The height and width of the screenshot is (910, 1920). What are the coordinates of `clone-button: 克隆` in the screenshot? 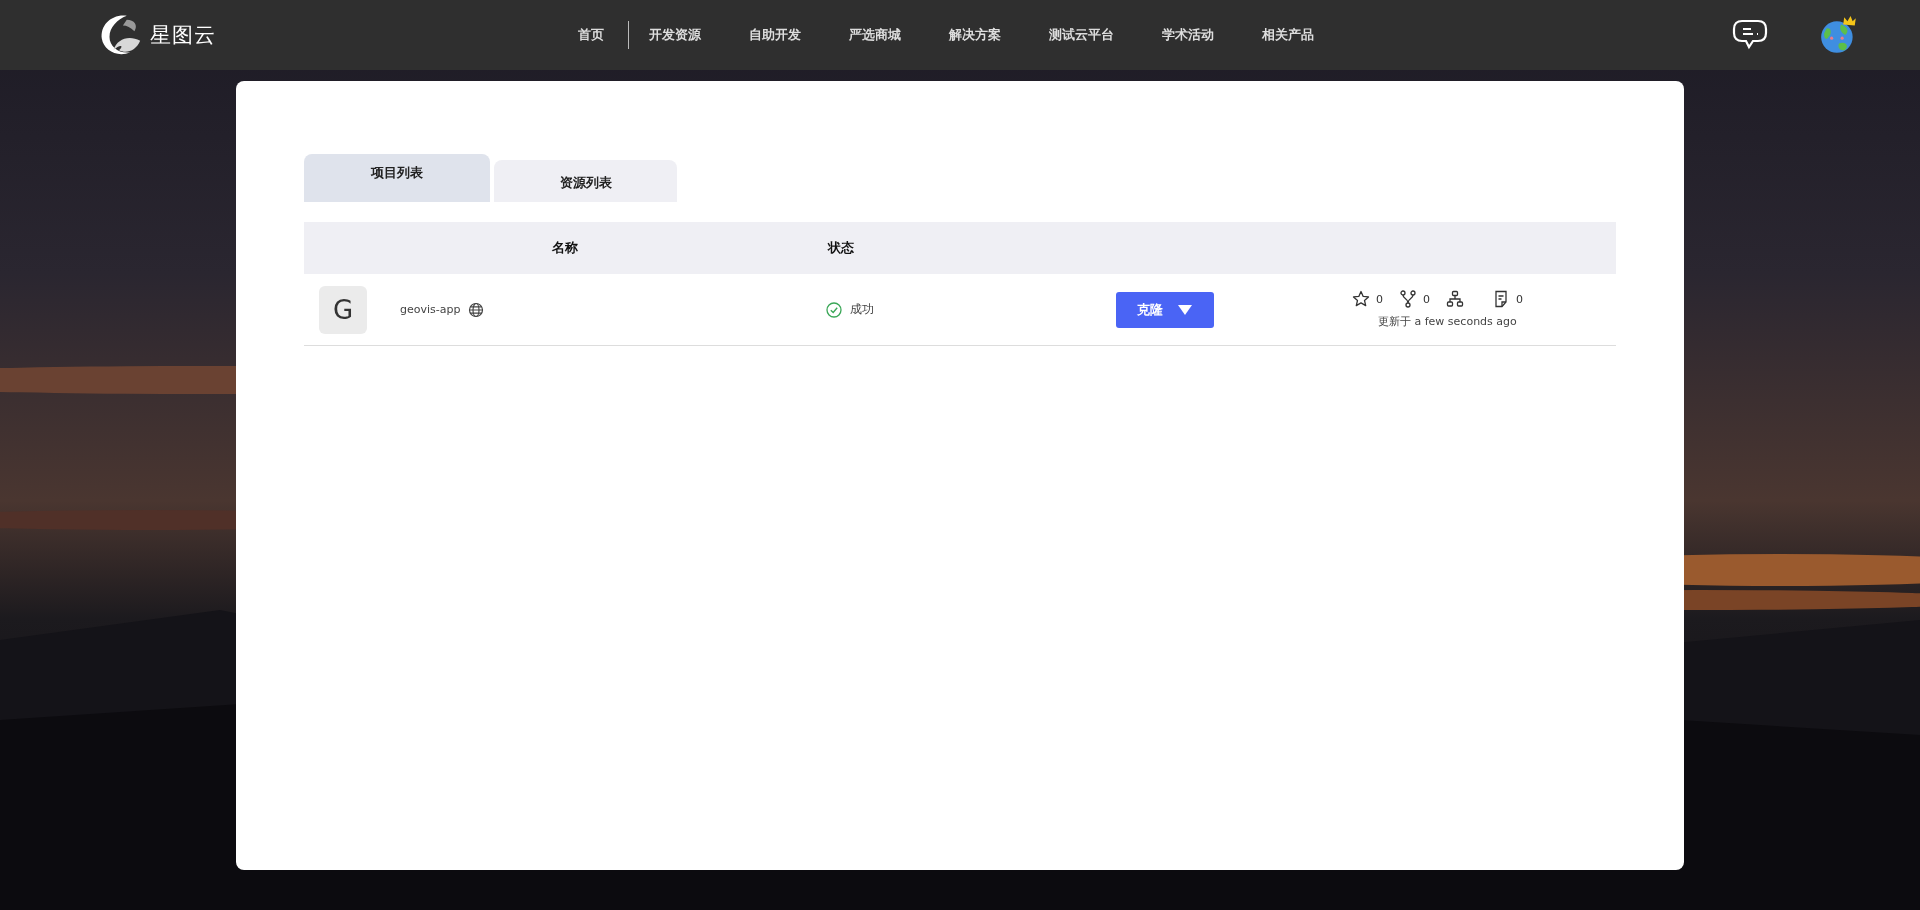 It's located at (1165, 309).